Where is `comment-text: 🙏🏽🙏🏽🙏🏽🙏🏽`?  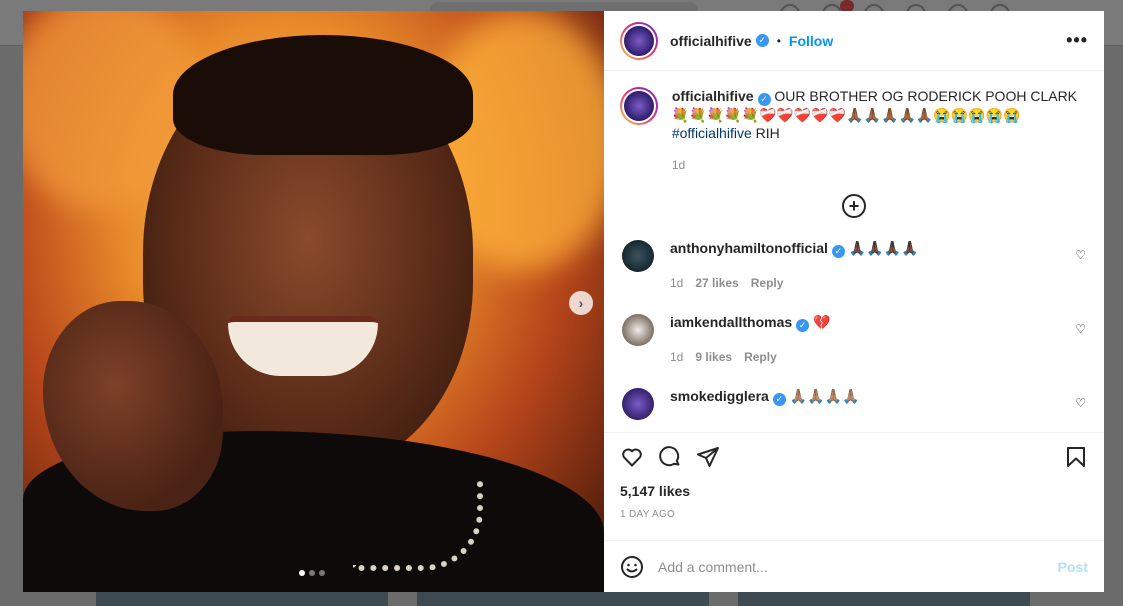 comment-text: 🙏🏽🙏🏽🙏🏽🙏🏽 is located at coordinates (824, 395).